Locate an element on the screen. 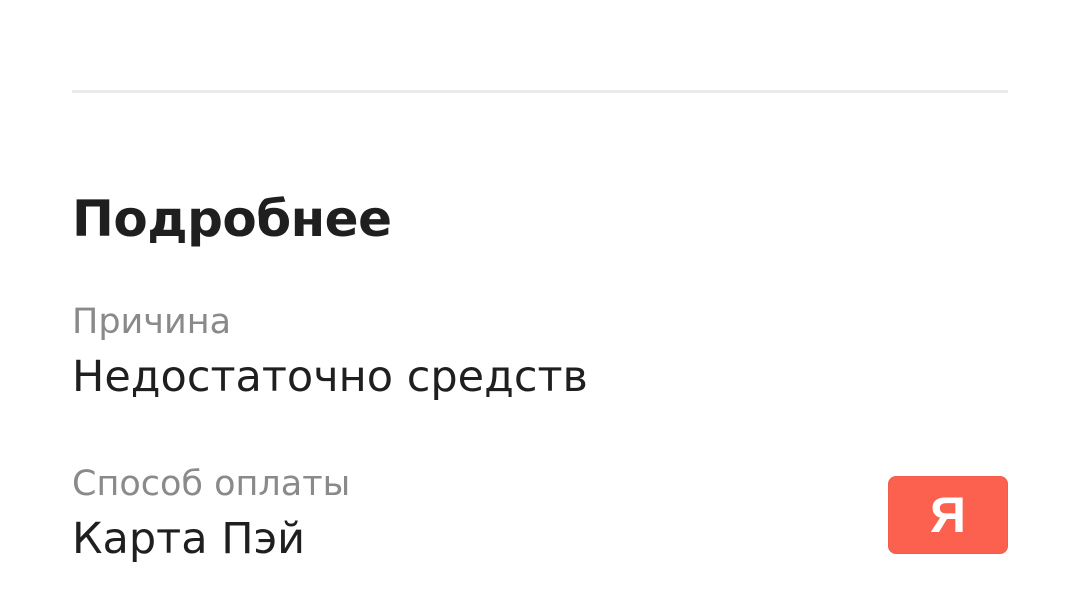 Image resolution: width=1080 pixels, height=607 pixels. section-title: Подробнее is located at coordinates (232, 219).